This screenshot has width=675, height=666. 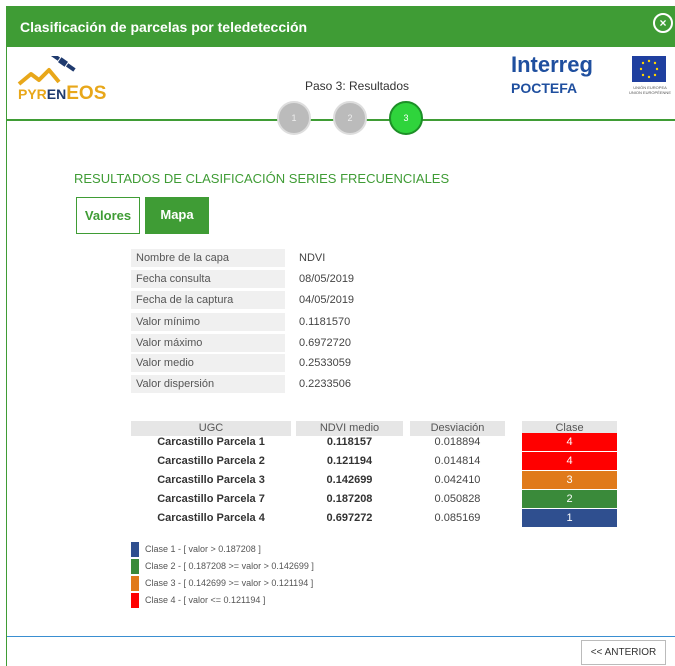 I want to click on row-ndvi: 0.187208, so click(x=349, y=499).